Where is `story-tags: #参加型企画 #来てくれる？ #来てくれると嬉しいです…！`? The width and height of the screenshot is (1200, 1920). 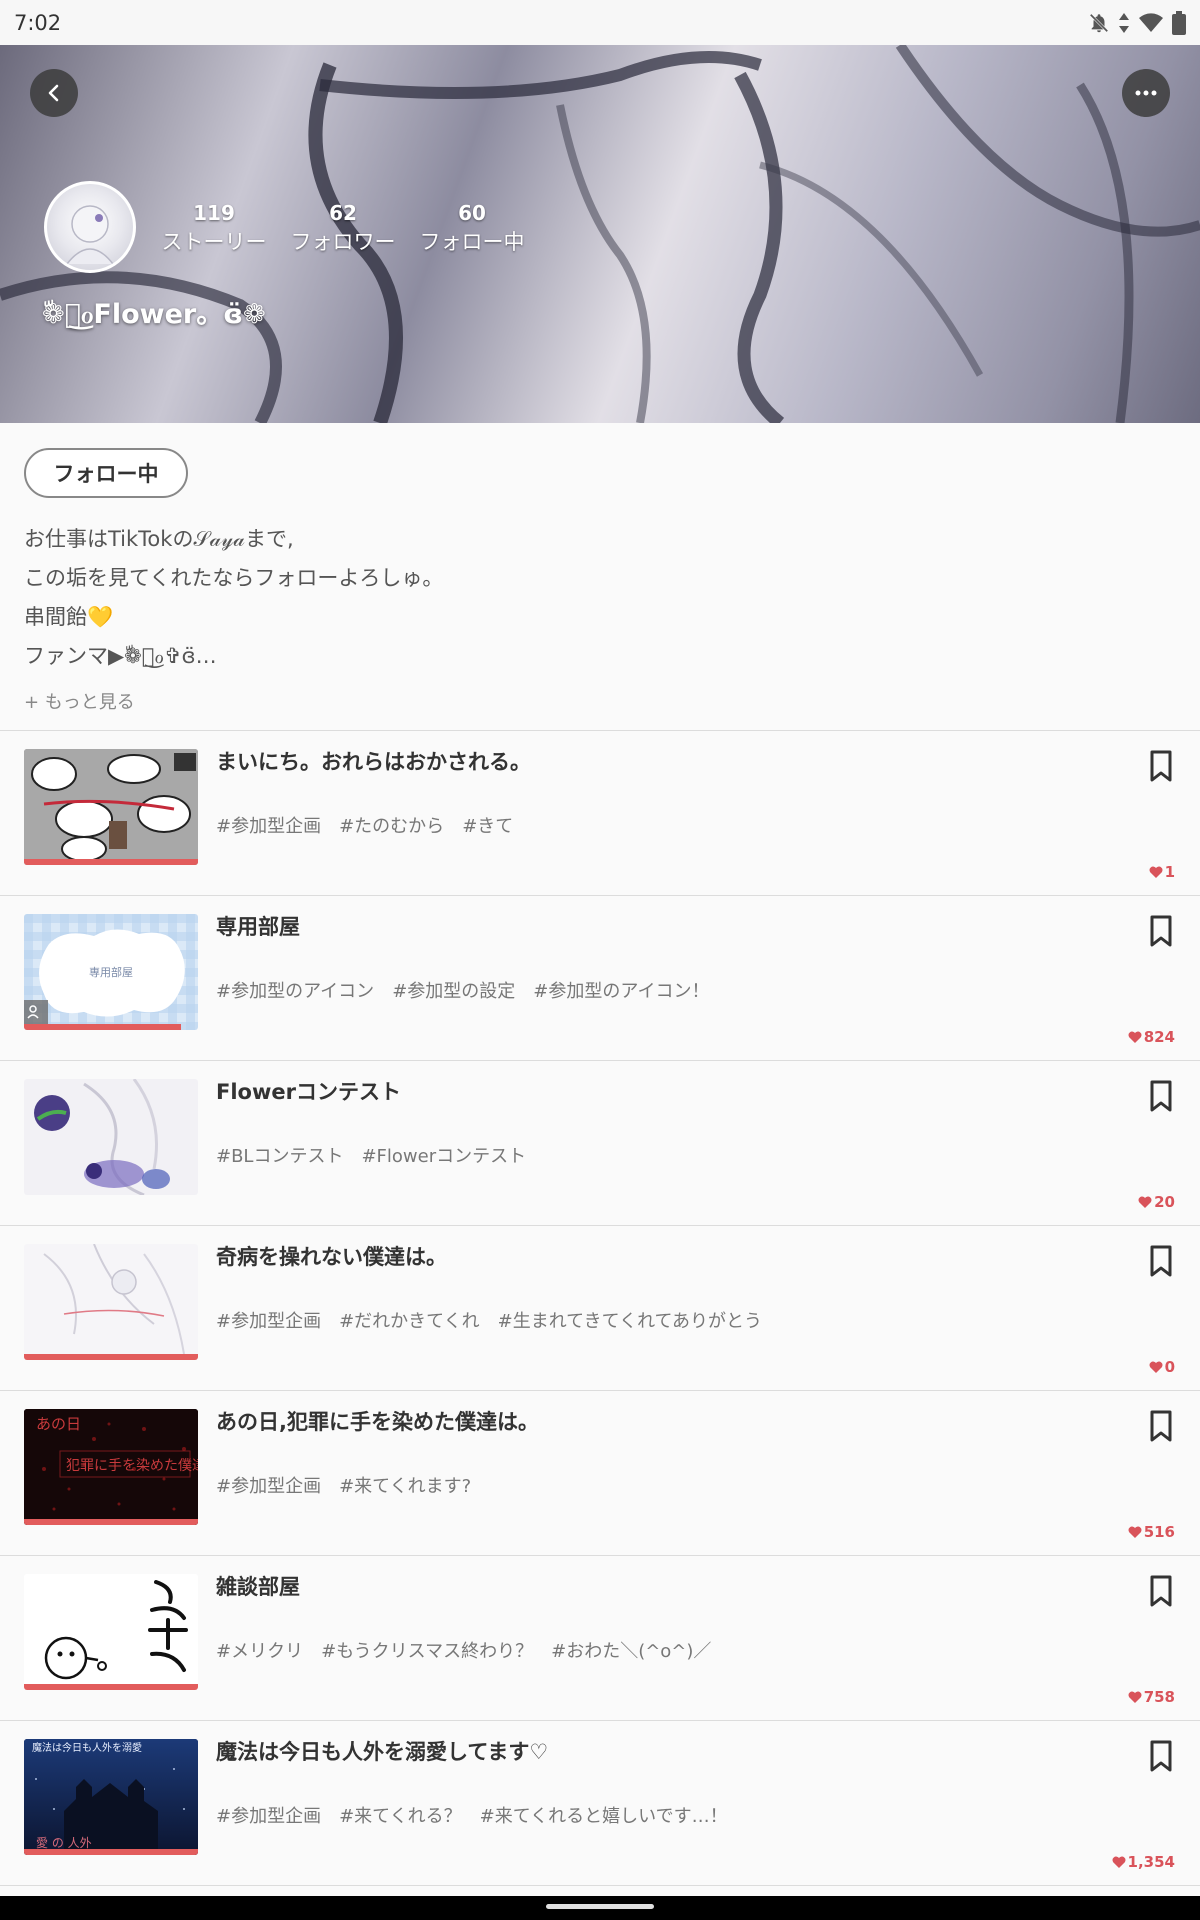
story-tags: #参加型企画 #来てくれる？ #来てくれると嬉しいです…！ is located at coordinates (481, 1817).